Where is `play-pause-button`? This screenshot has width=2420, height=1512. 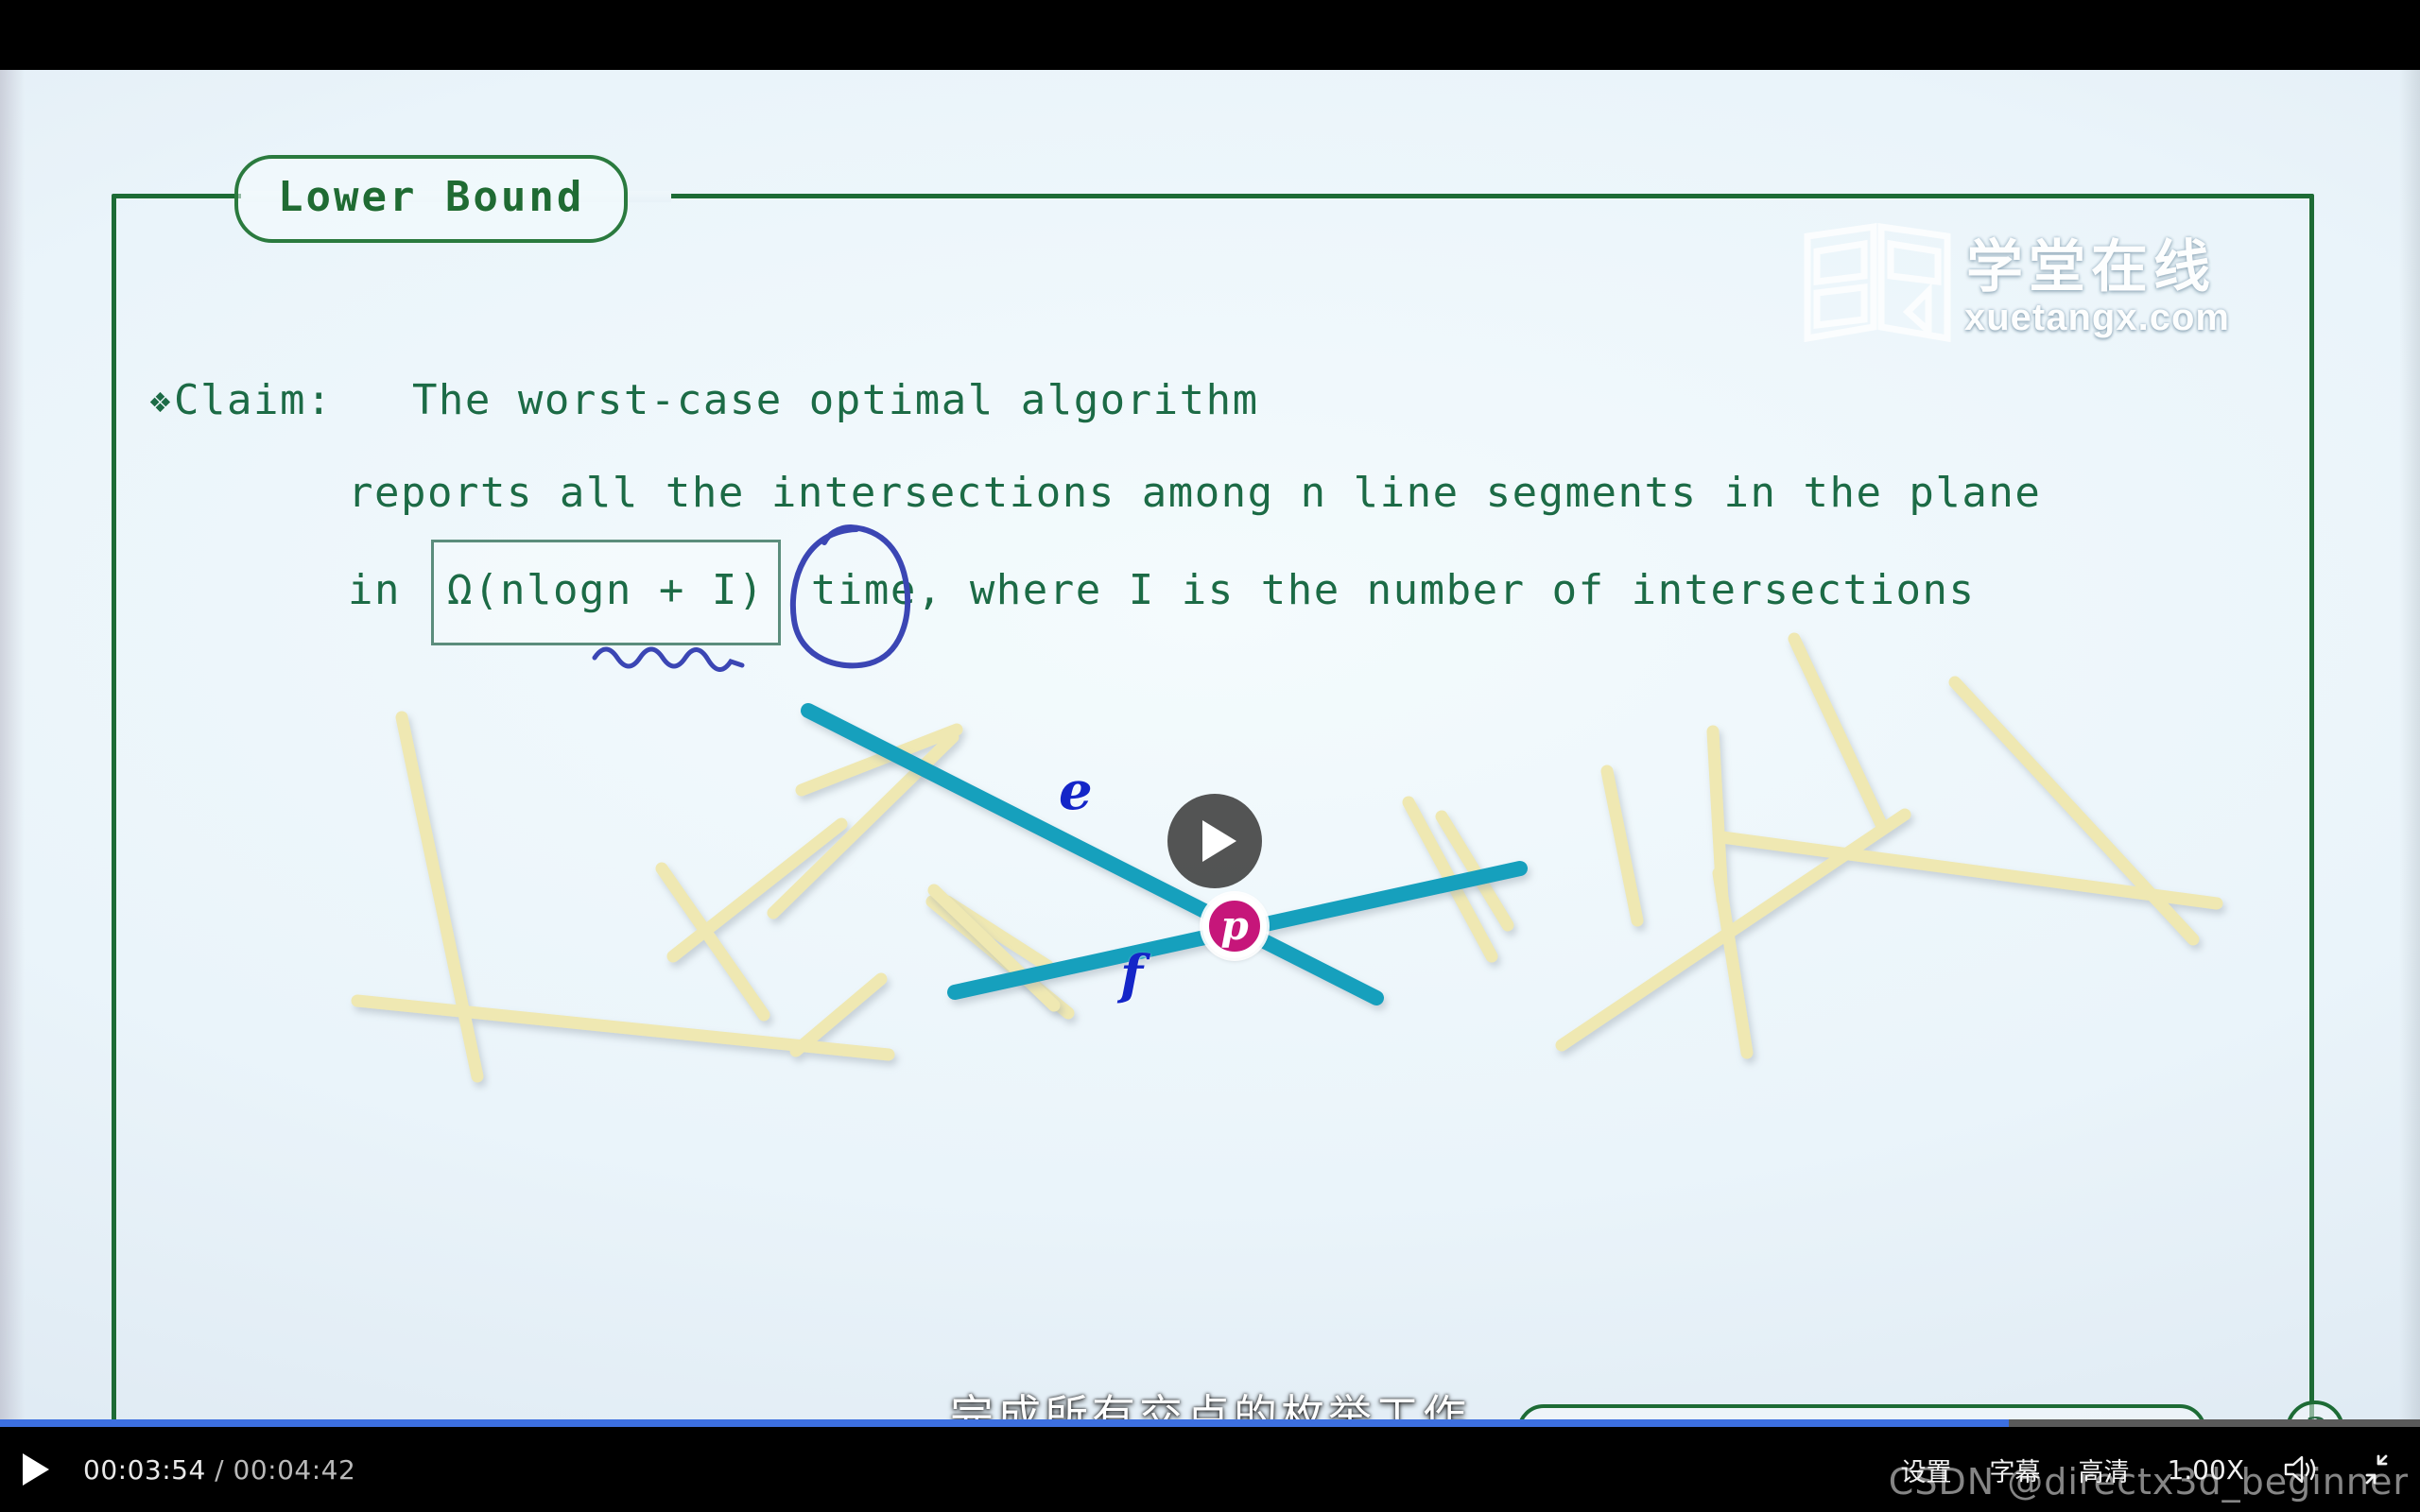 play-pause-button is located at coordinates (39, 1469).